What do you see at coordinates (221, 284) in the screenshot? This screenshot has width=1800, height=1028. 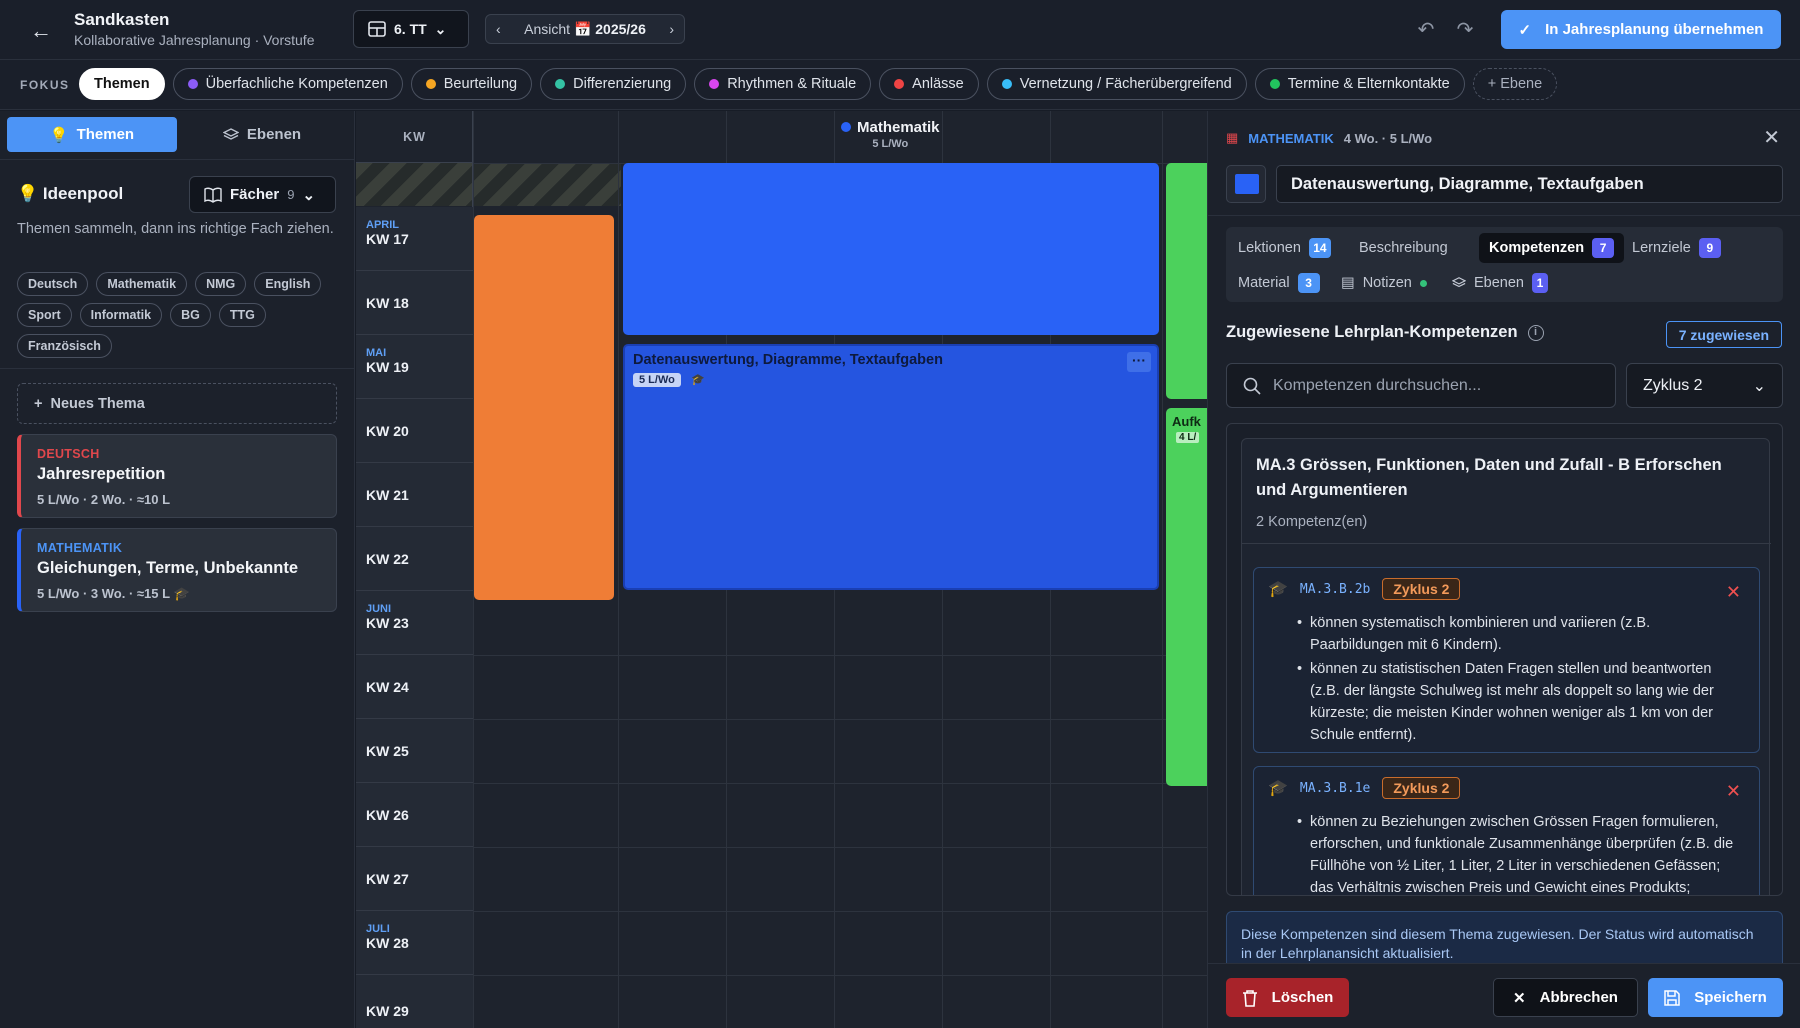 I see `tag-nmg: NMG` at bounding box center [221, 284].